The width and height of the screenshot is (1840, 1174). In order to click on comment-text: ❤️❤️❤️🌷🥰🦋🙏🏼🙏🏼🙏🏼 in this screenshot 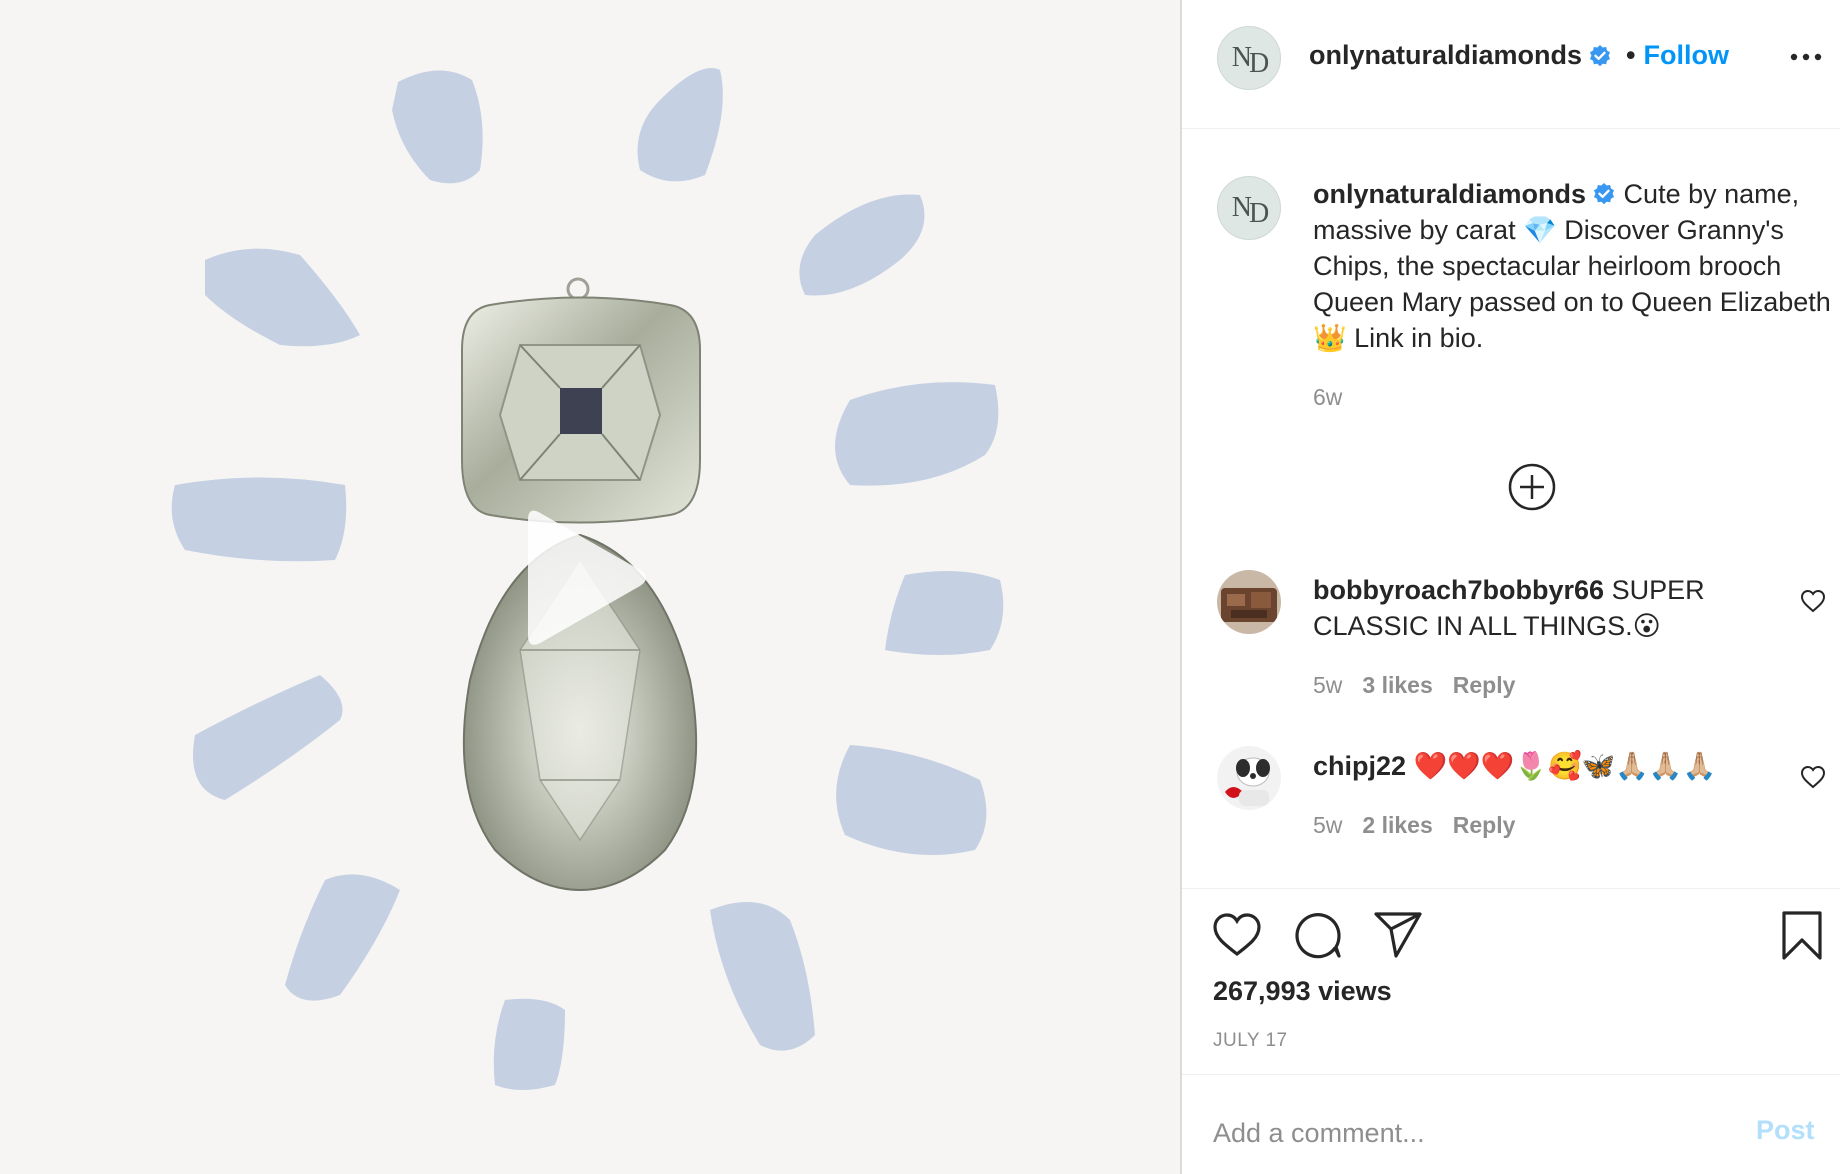, I will do `click(1561, 766)`.